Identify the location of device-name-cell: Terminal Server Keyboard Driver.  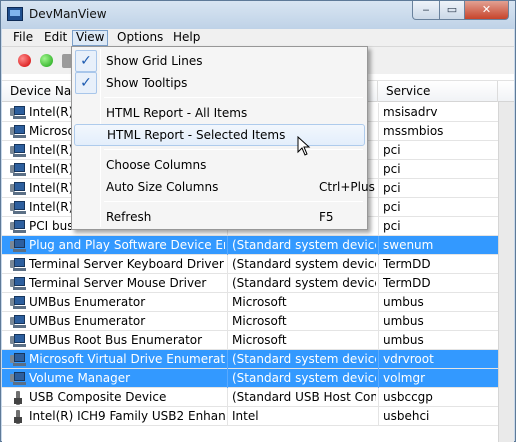
(126, 264).